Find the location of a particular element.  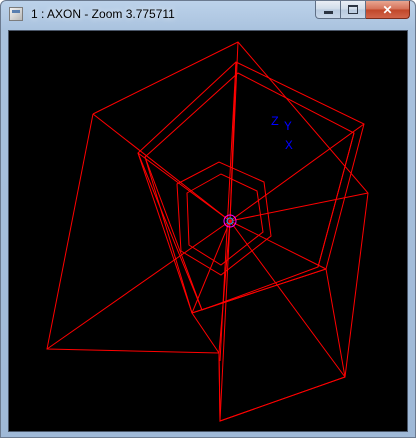

edge is located at coordinates (228, 211).